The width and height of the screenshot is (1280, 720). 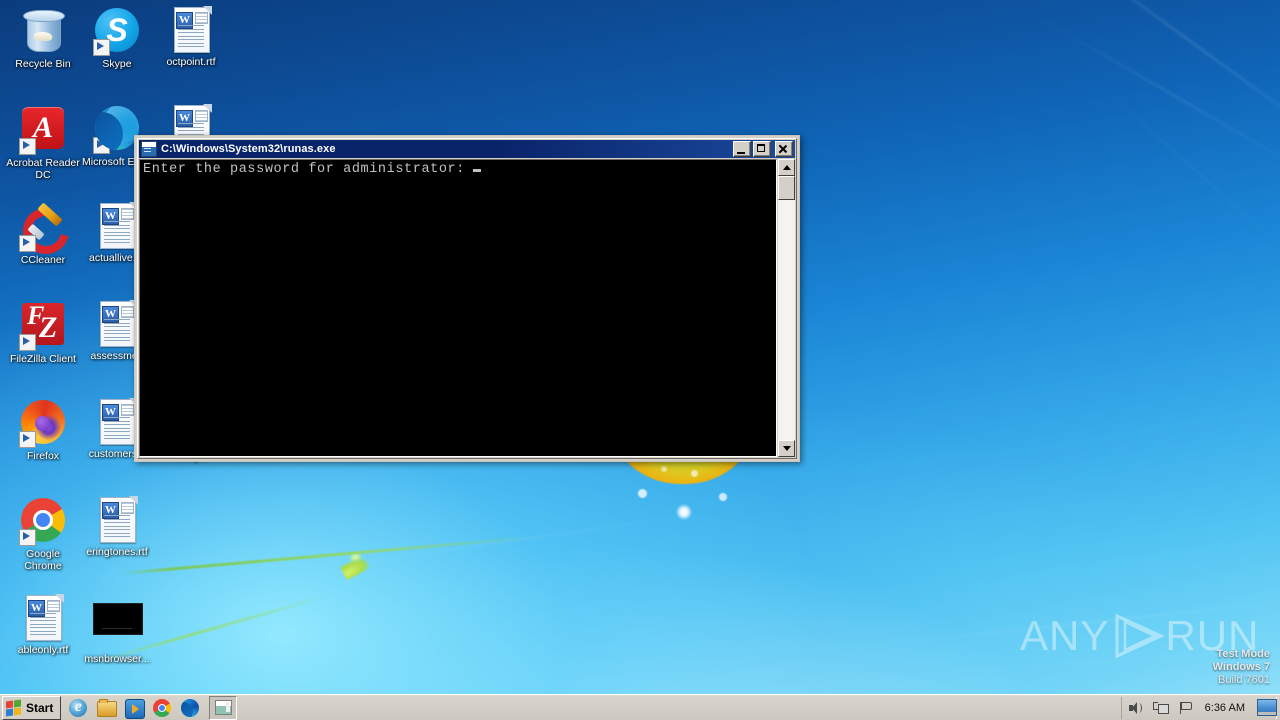 I want to click on clock: 6:36 AM, so click(x=1225, y=708).